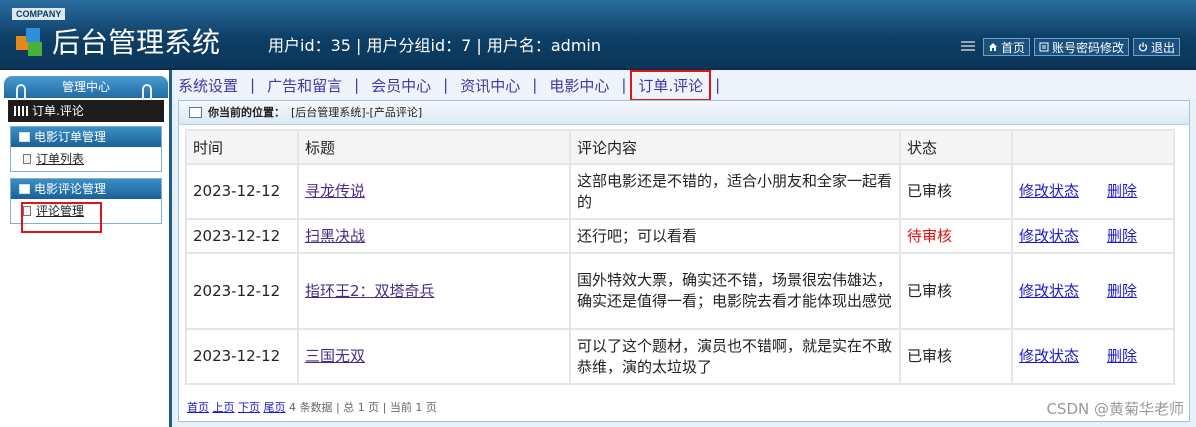  What do you see at coordinates (249, 407) in the screenshot?
I see `pager-next: 下页` at bounding box center [249, 407].